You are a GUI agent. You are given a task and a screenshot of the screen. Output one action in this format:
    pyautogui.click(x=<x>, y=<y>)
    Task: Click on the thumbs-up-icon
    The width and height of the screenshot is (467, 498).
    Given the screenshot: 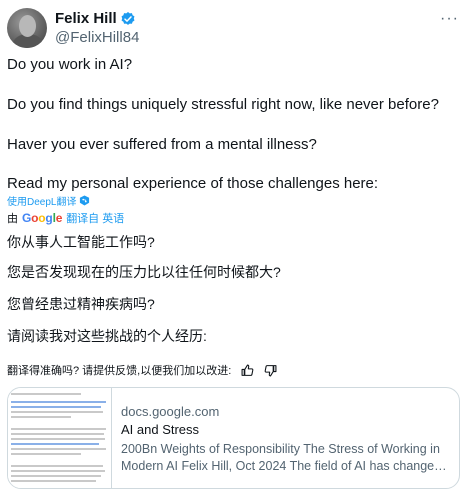 What is the action you would take?
    pyautogui.click(x=247, y=370)
    